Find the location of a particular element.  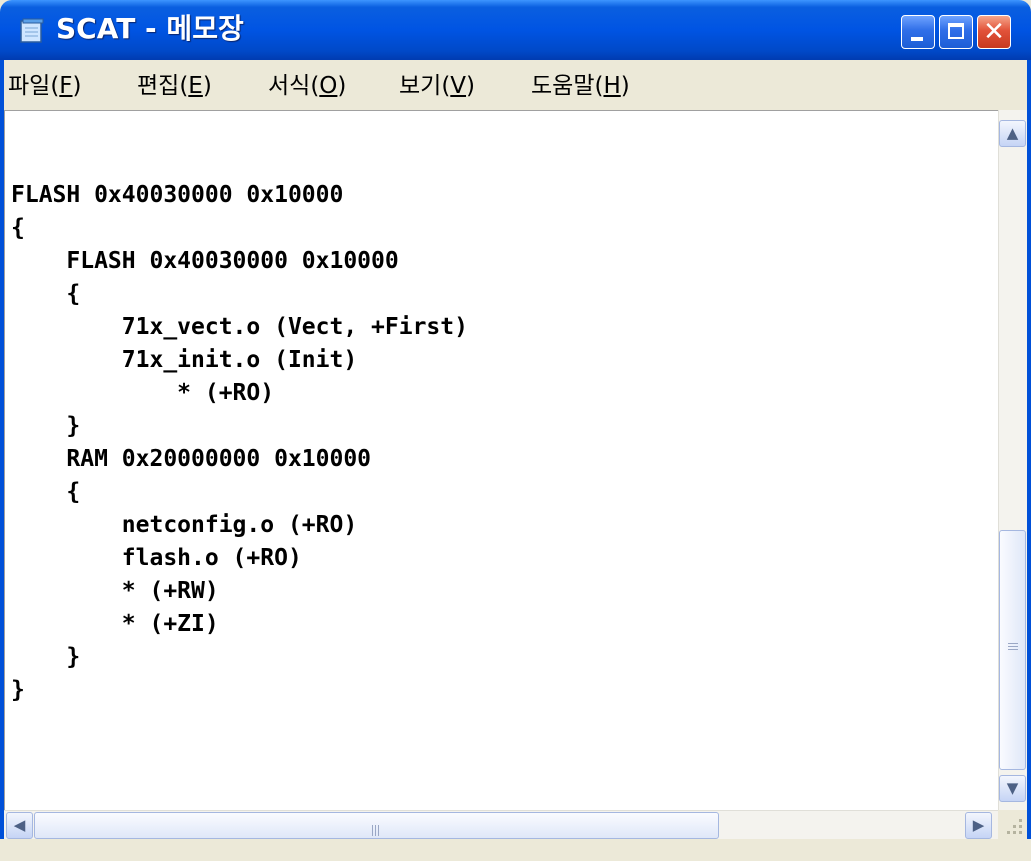

menu-help: 도움말(H) is located at coordinates (580, 86).